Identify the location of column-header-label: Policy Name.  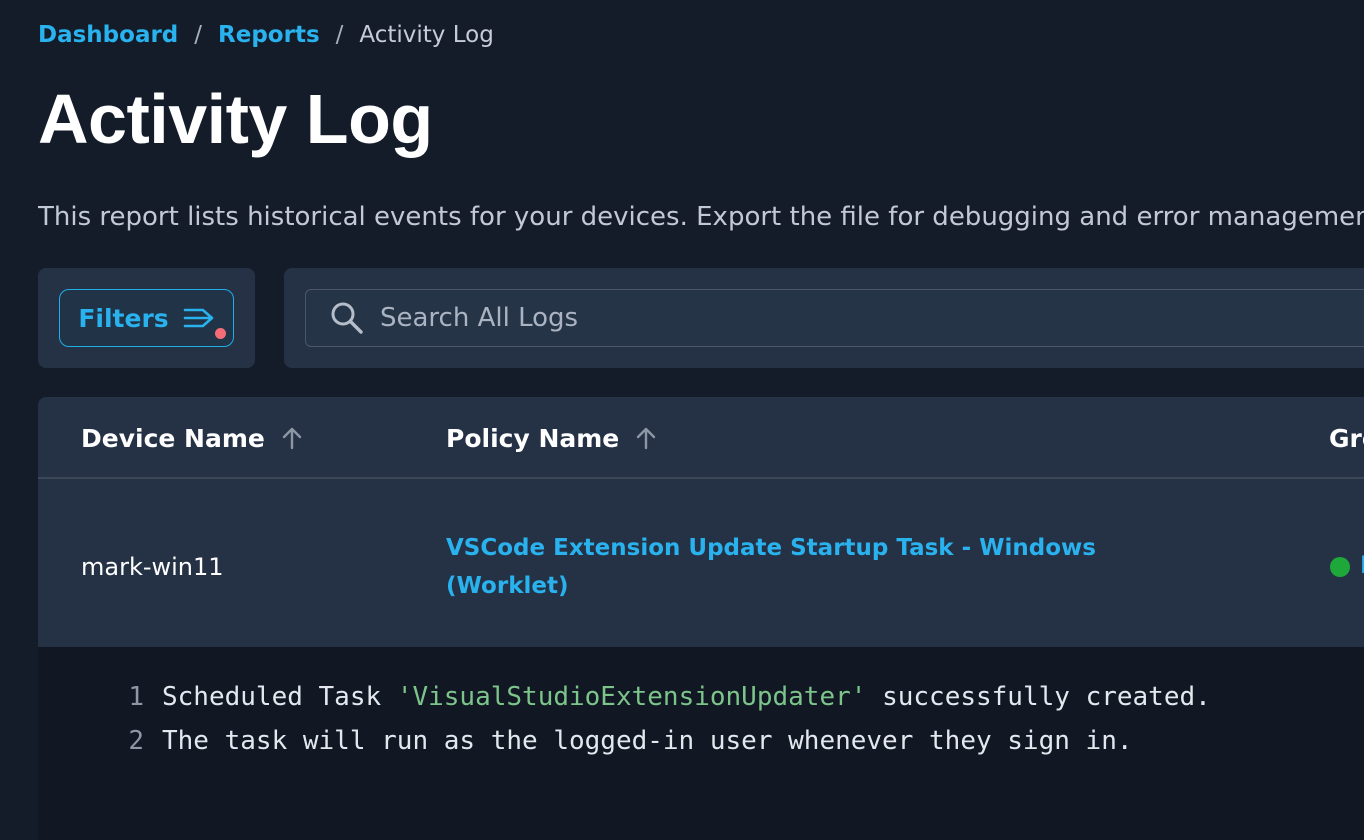
(533, 438).